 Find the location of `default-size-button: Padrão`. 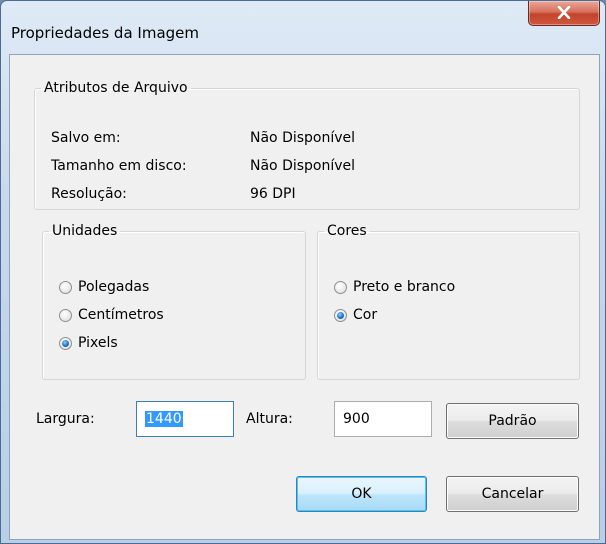

default-size-button: Padrão is located at coordinates (512, 421).